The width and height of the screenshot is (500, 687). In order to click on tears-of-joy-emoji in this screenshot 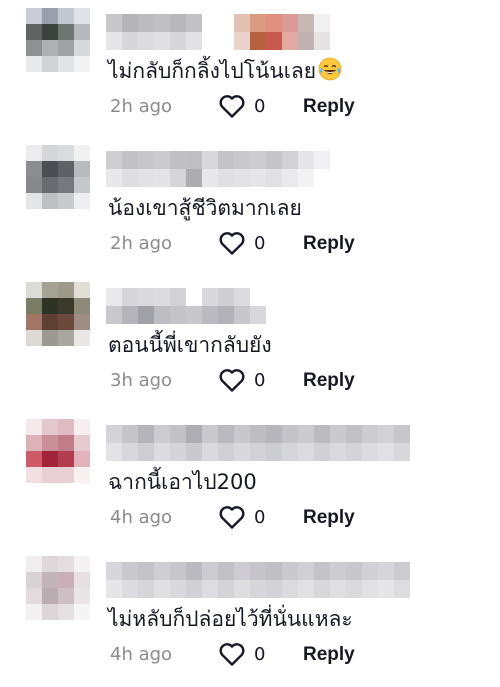, I will do `click(330, 69)`.